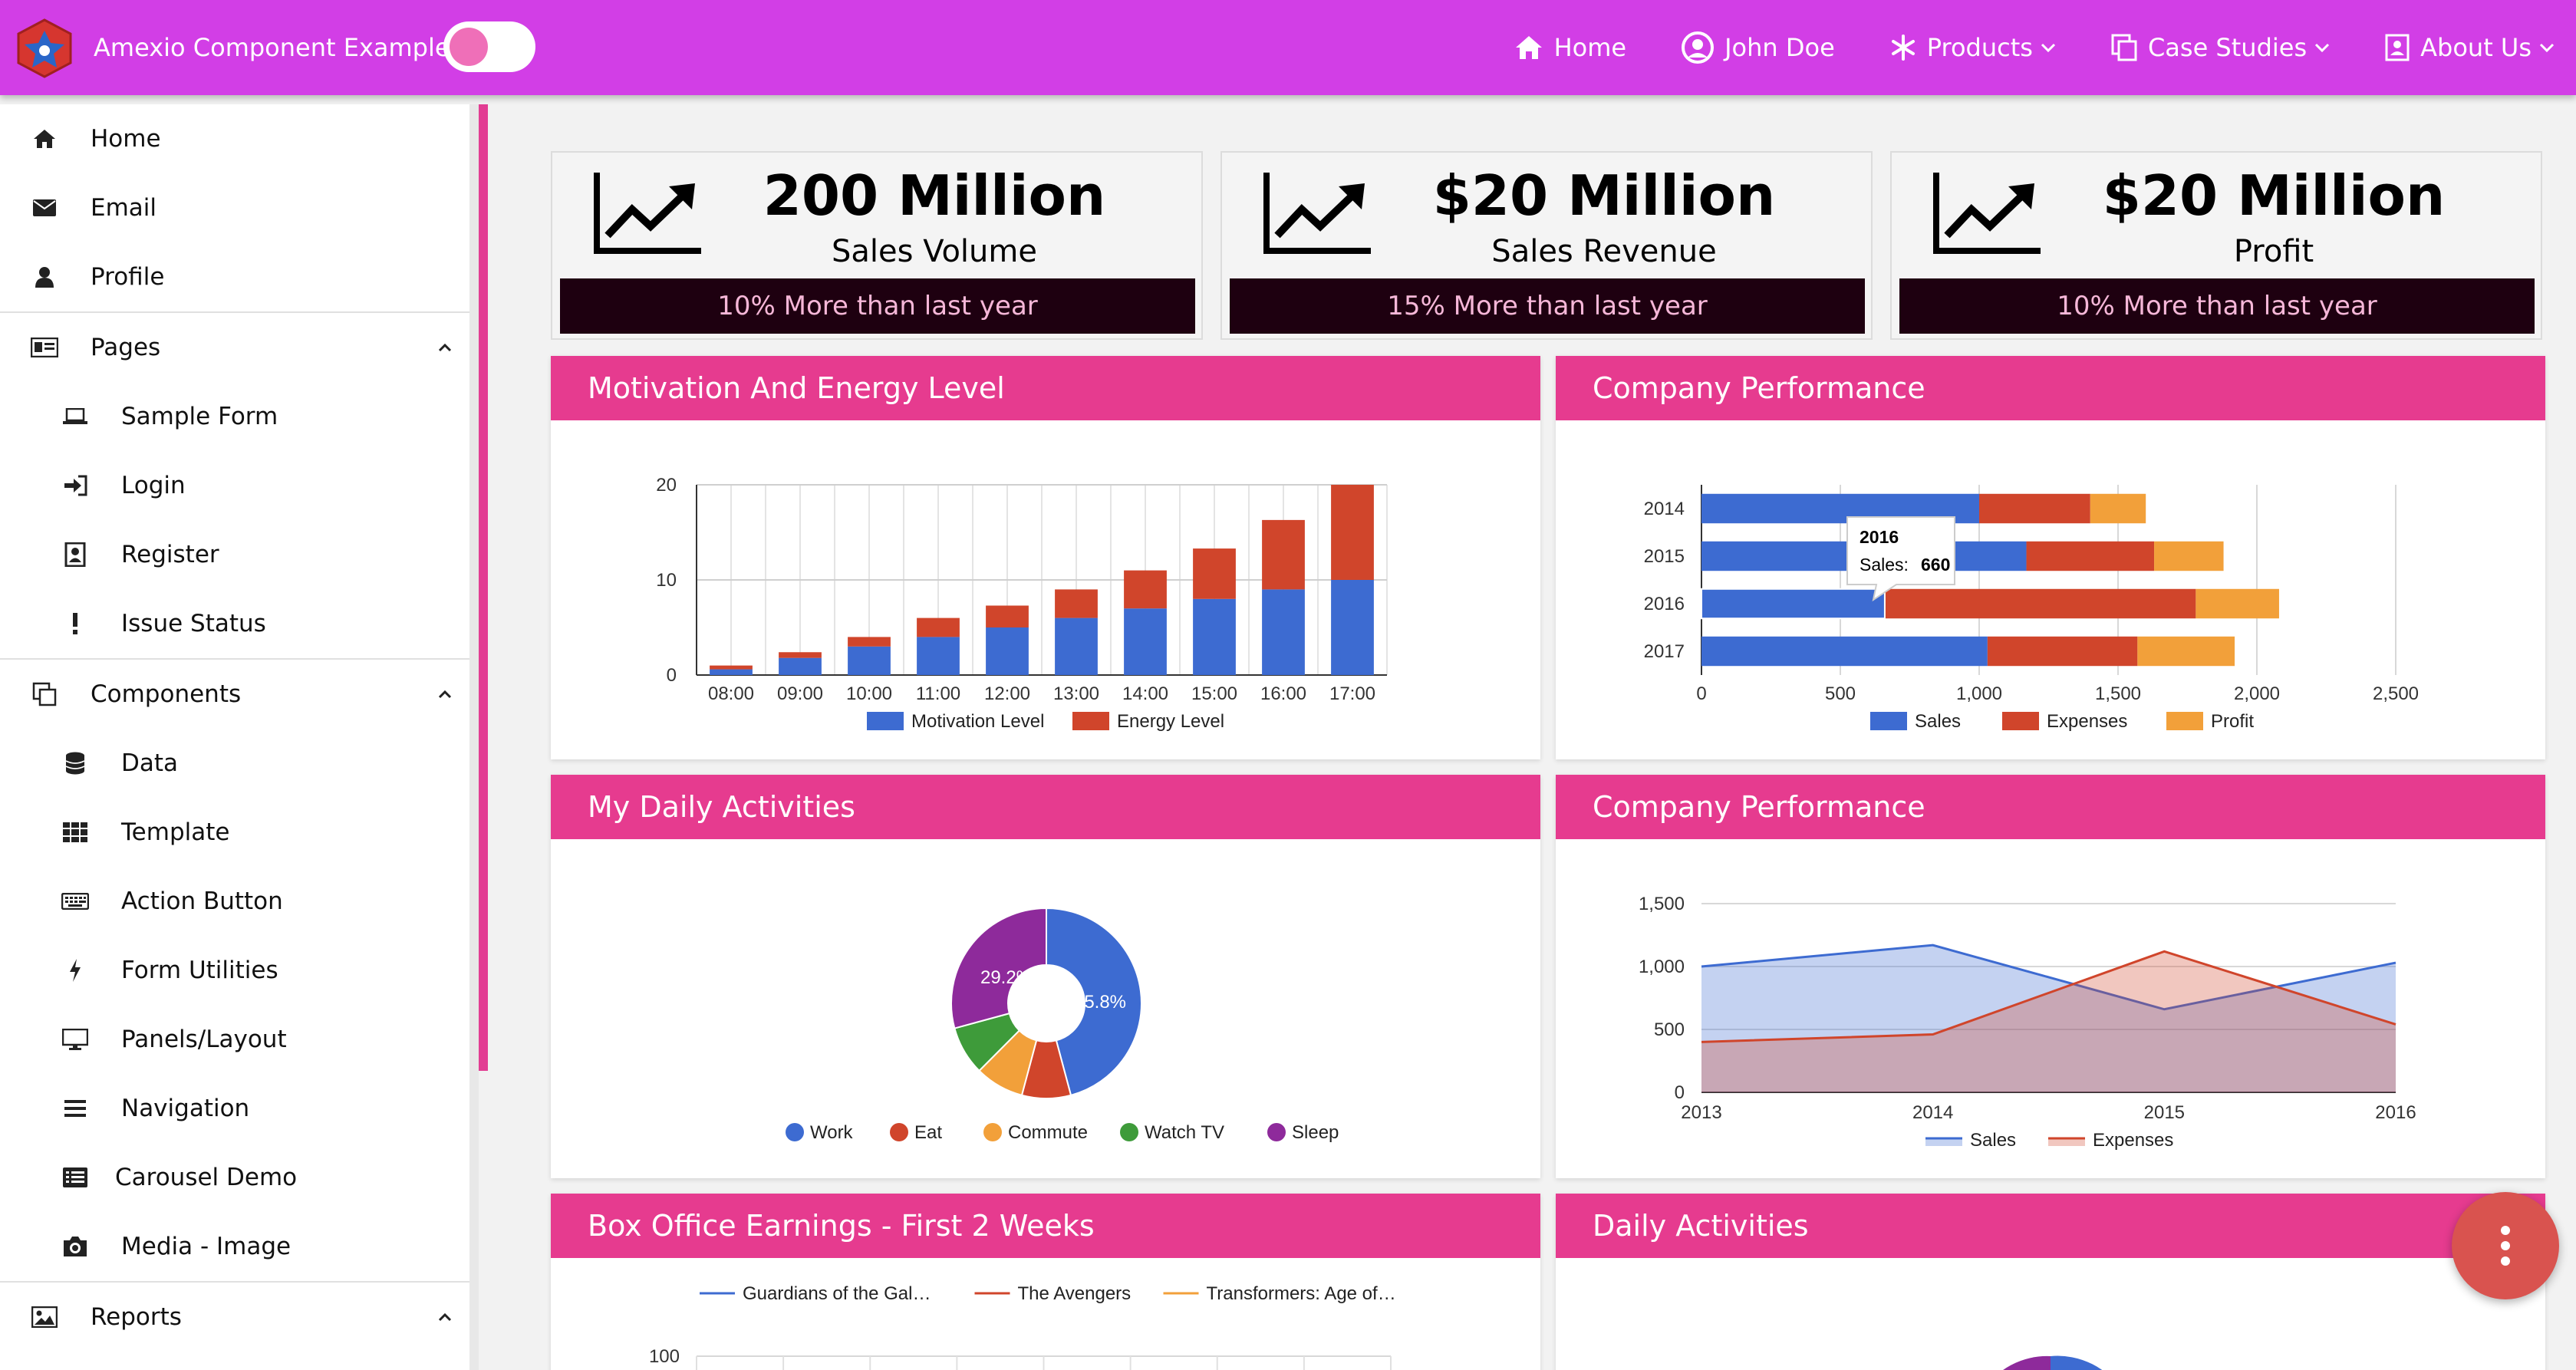 The width and height of the screenshot is (2576, 1370). Describe the element at coordinates (126, 347) in the screenshot. I see `sidebar-item-label: Pages` at that location.